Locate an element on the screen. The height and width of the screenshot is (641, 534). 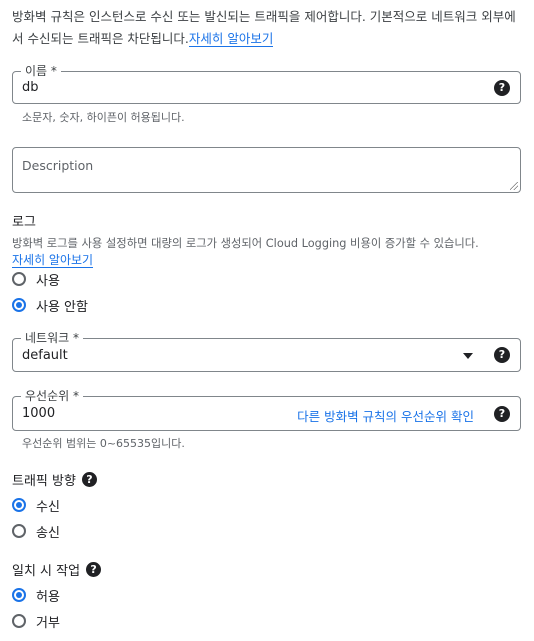
description-placeholder: Description is located at coordinates (58, 165).